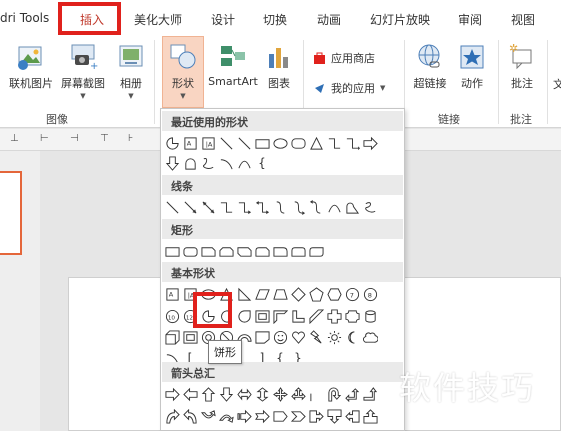  What do you see at coordinates (298, 294) in the screenshot?
I see `diamond-shape-icon` at bounding box center [298, 294].